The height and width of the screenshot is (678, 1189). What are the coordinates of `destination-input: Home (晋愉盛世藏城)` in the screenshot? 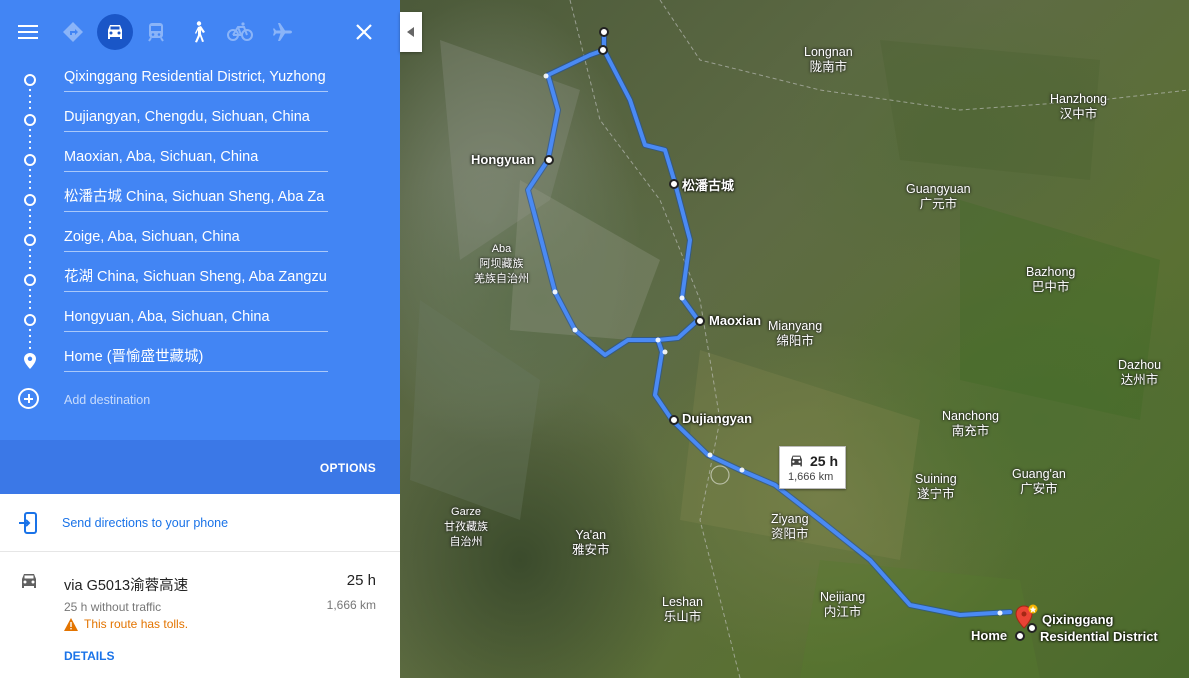 It's located at (196, 358).